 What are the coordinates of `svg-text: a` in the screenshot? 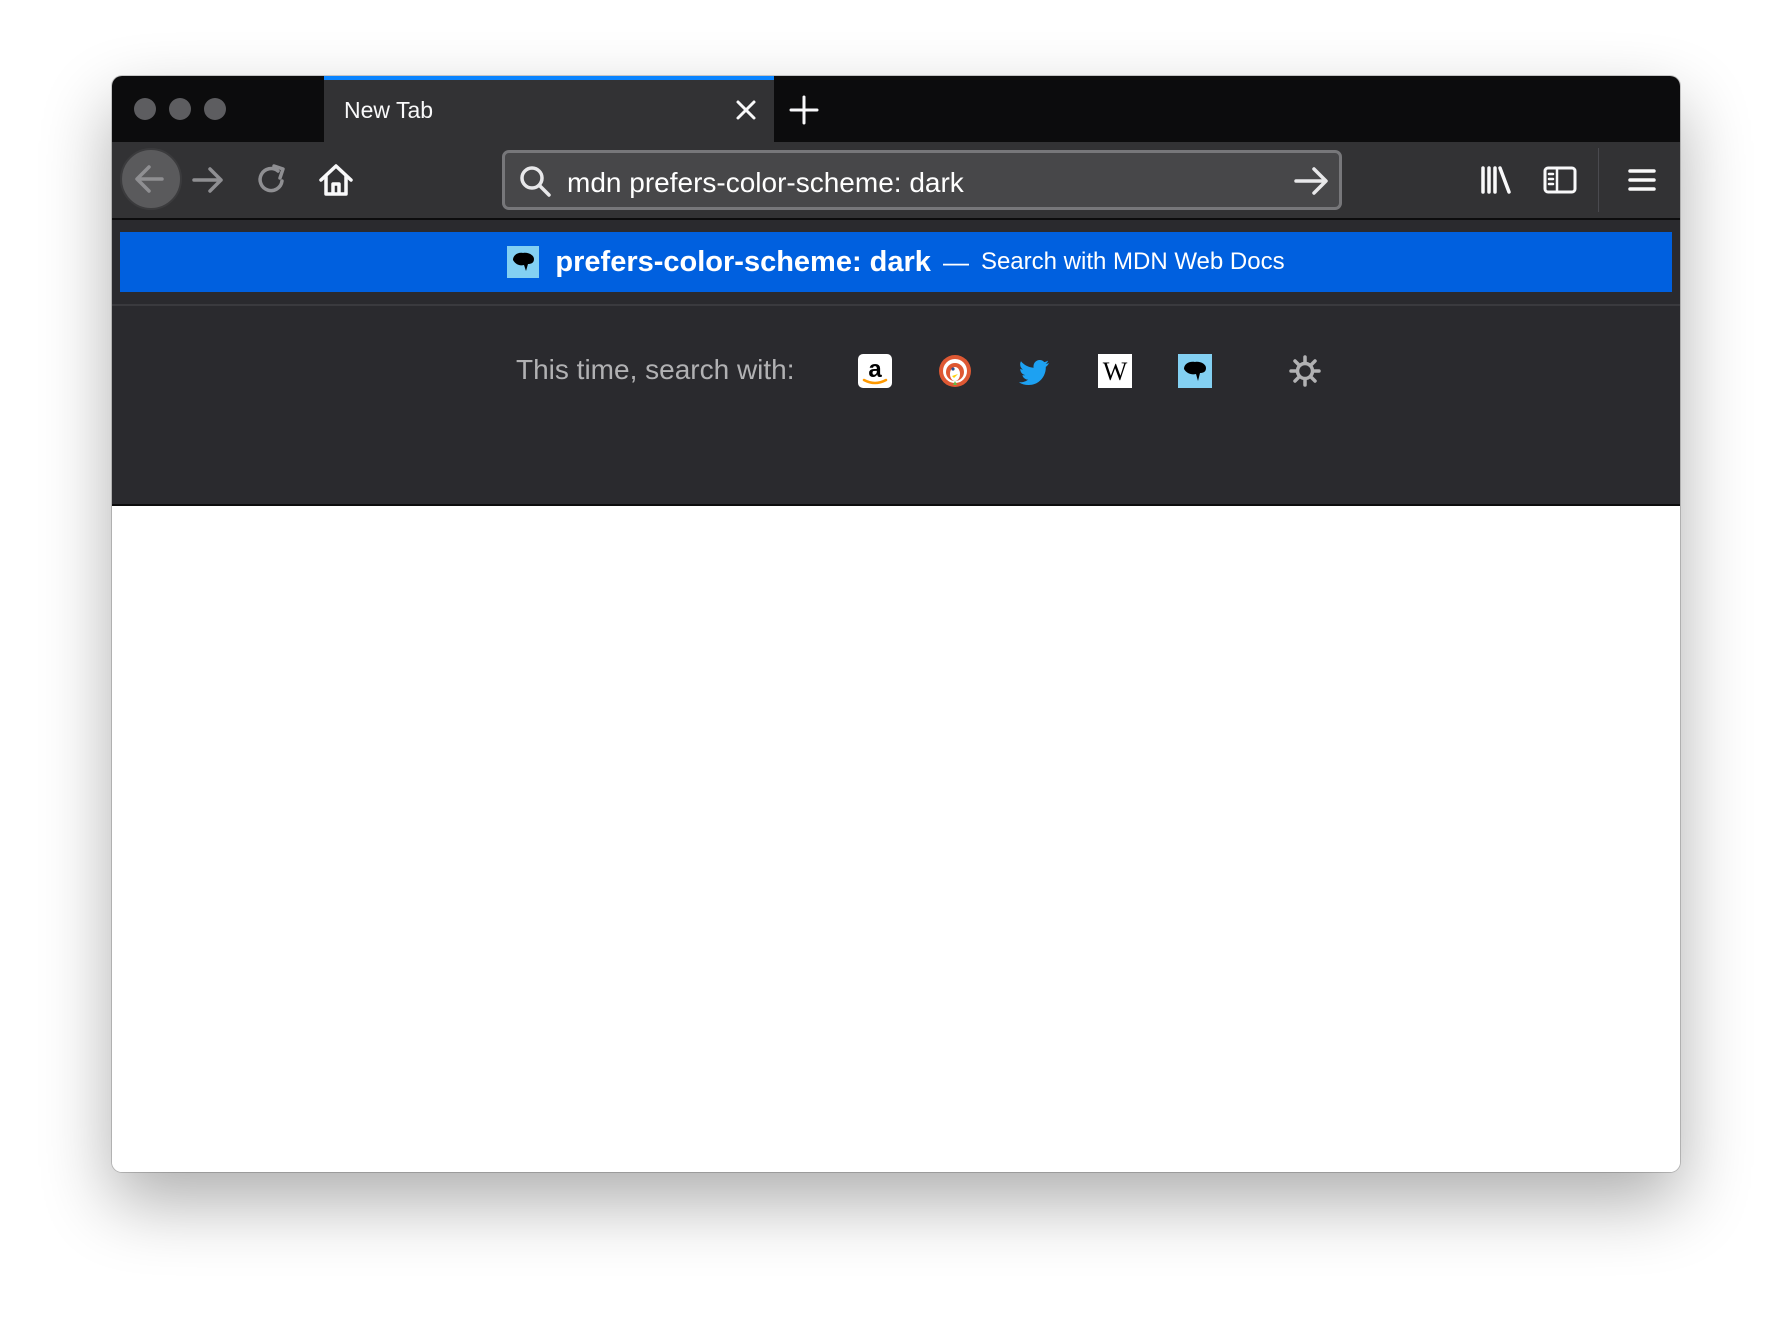 It's located at (875, 369).